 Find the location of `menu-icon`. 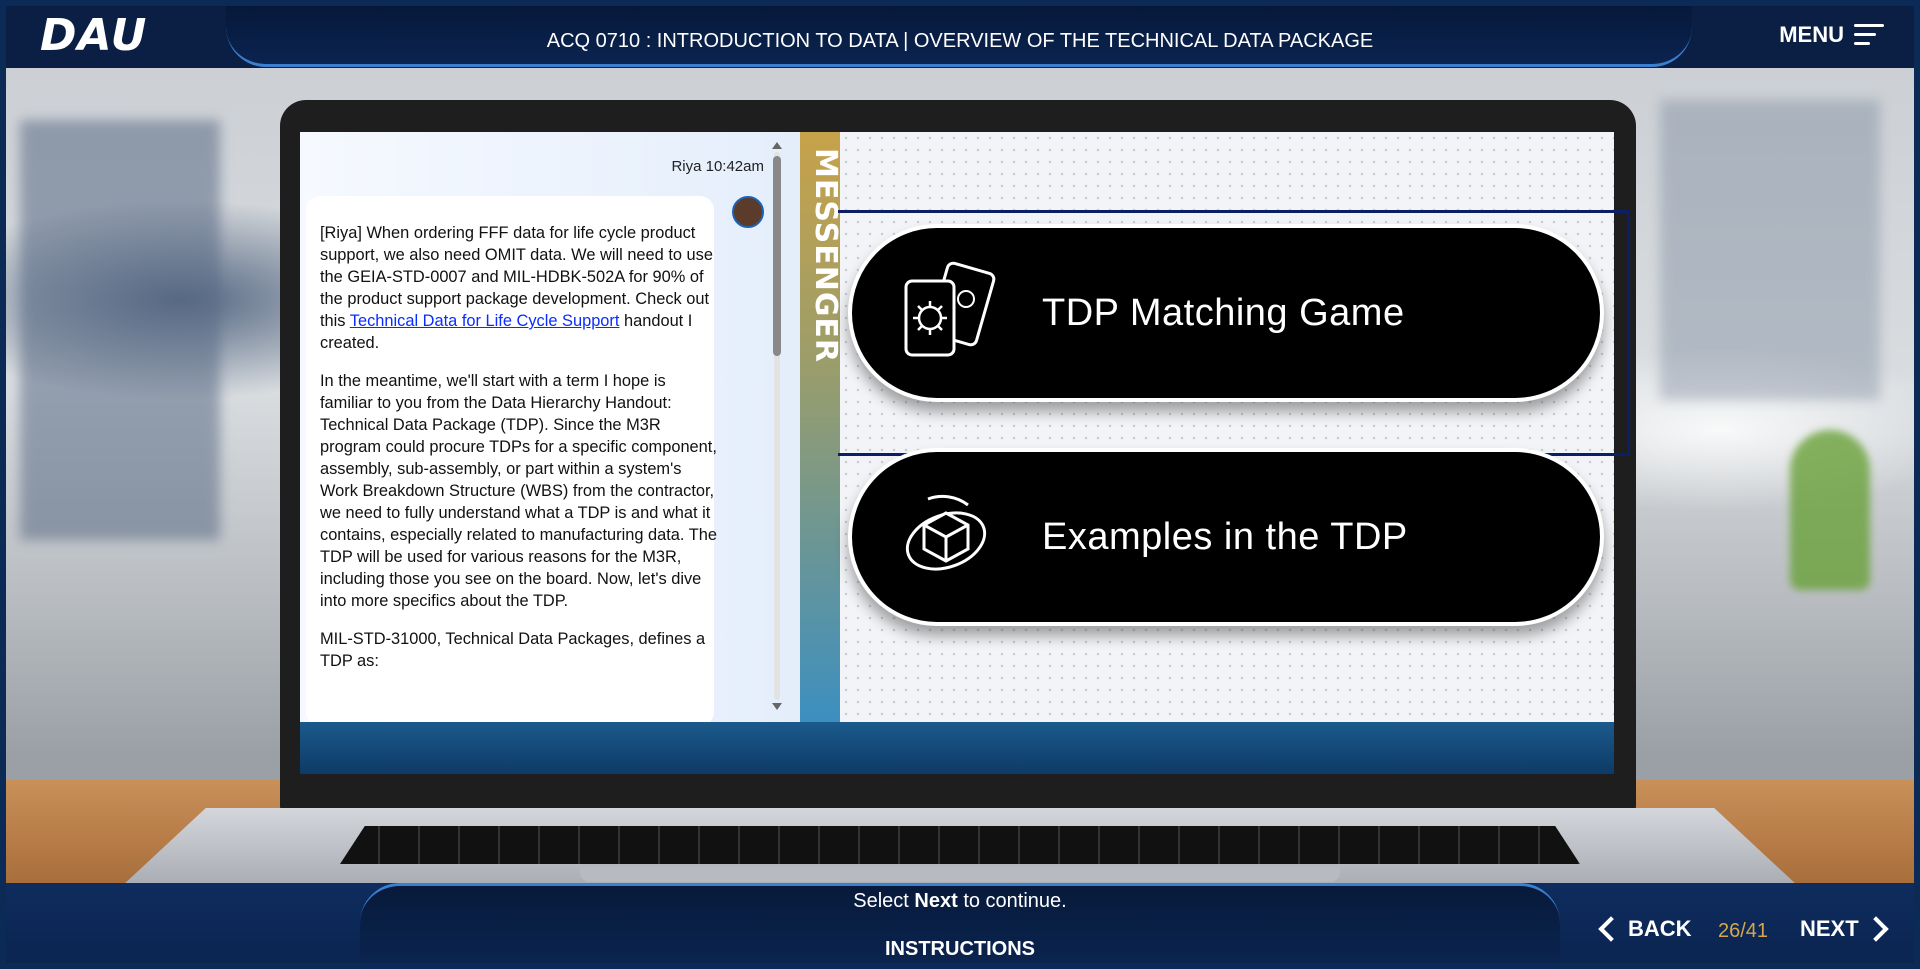

menu-icon is located at coordinates (1869, 35).